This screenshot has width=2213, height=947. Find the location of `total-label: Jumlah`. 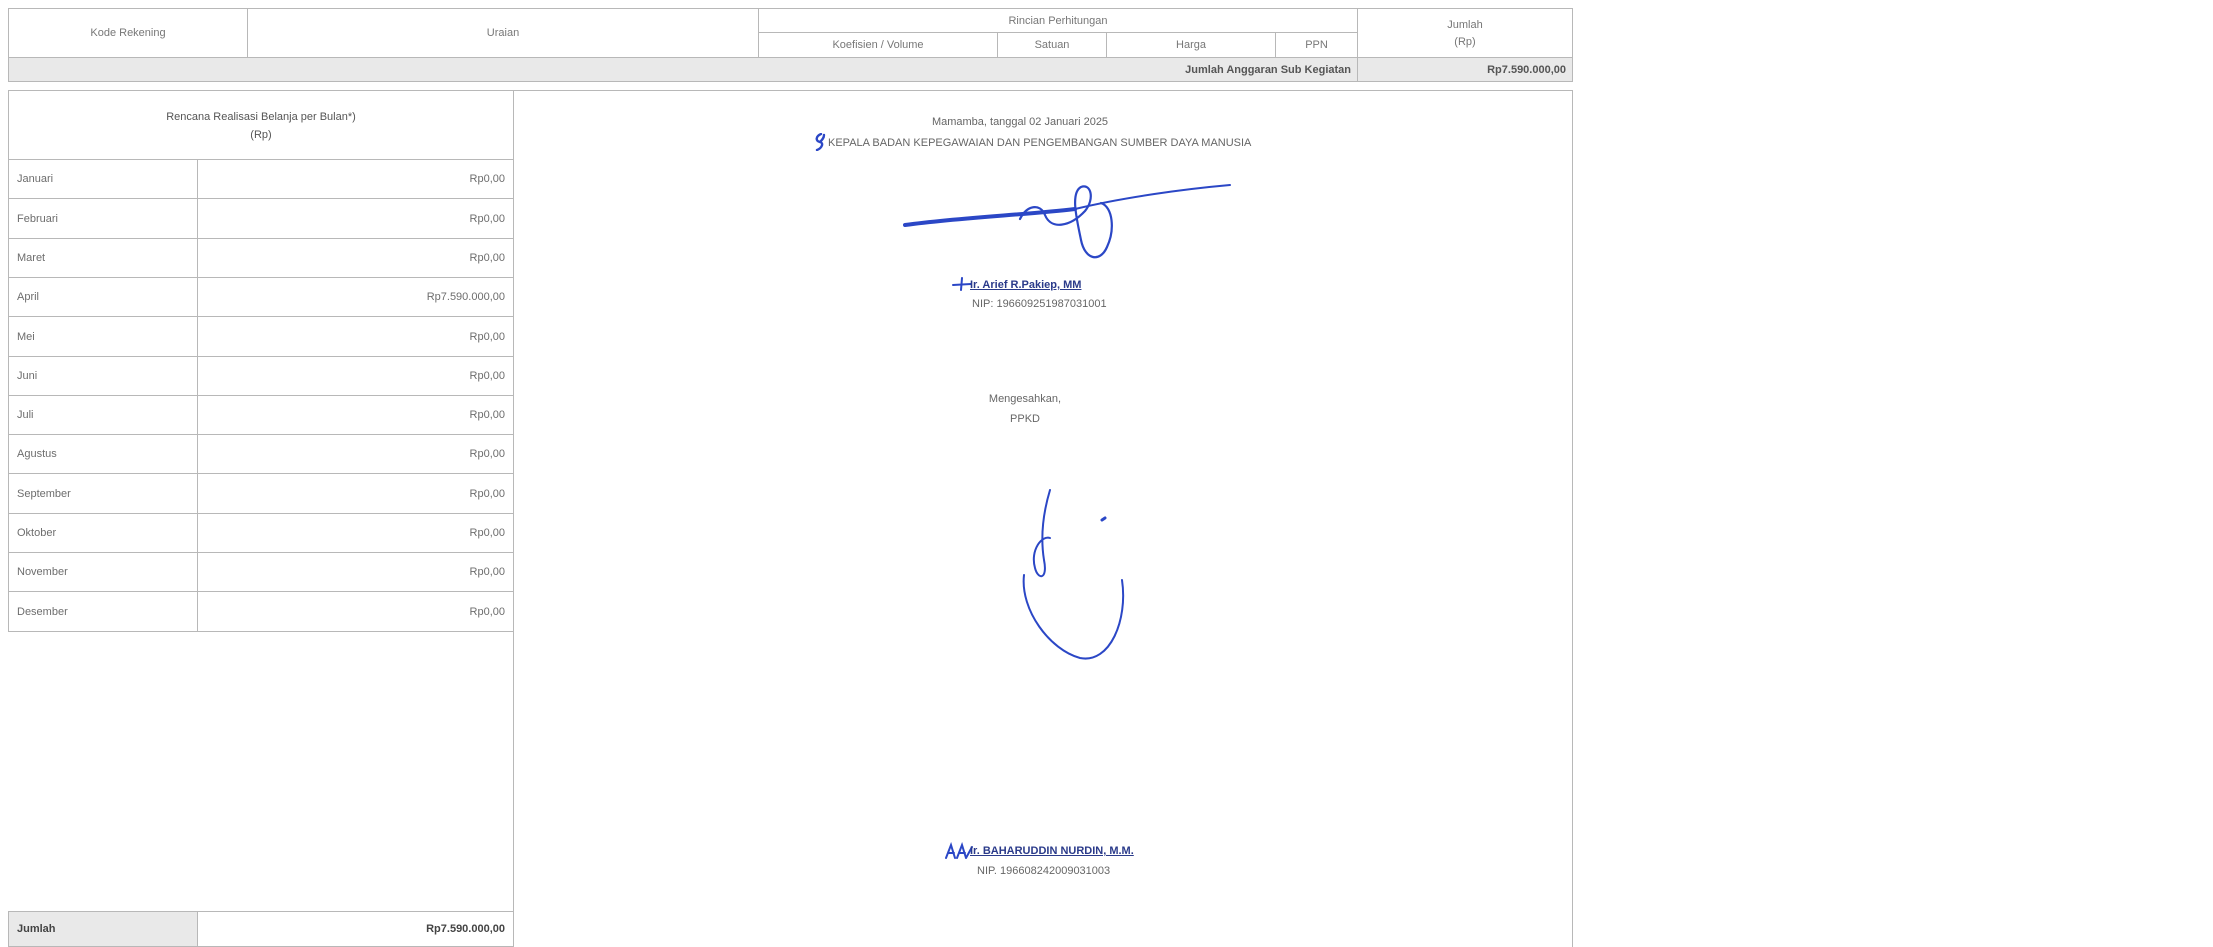

total-label: Jumlah is located at coordinates (36, 929).